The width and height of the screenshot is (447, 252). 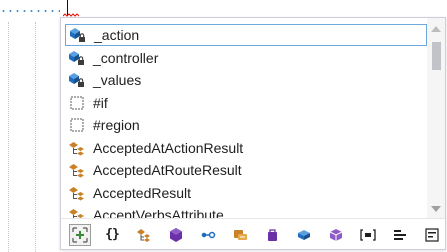 What do you see at coordinates (246, 35) in the screenshot?
I see `completion-item: _action` at bounding box center [246, 35].